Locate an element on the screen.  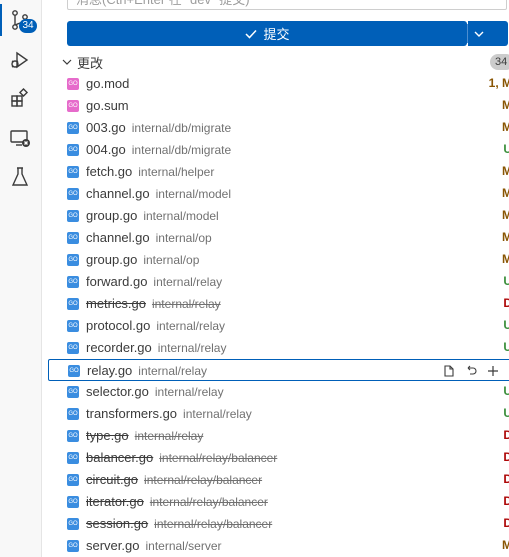
file-path: internal/db/migrate is located at coordinates (181, 128).